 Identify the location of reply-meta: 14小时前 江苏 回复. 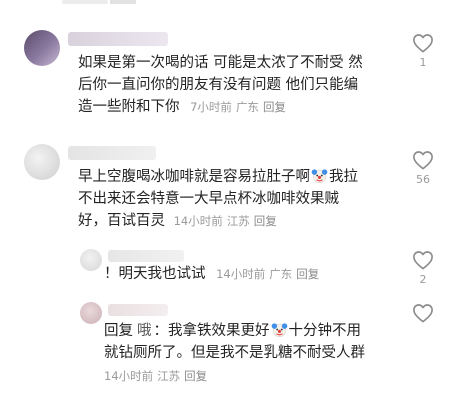
(254, 376).